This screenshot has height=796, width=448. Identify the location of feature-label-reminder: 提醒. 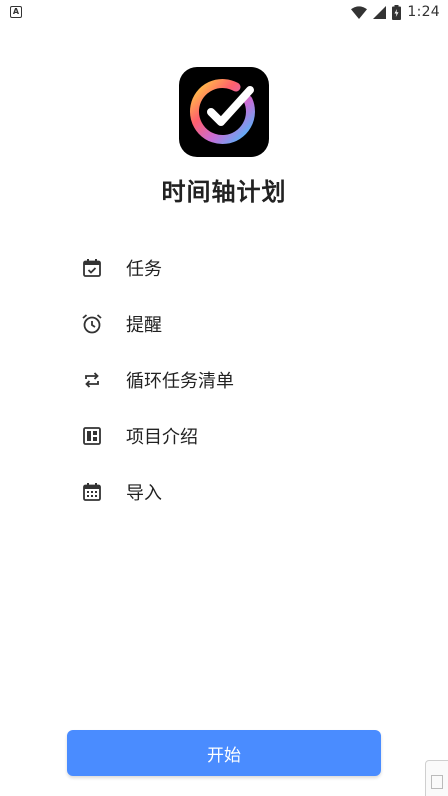
(144, 325).